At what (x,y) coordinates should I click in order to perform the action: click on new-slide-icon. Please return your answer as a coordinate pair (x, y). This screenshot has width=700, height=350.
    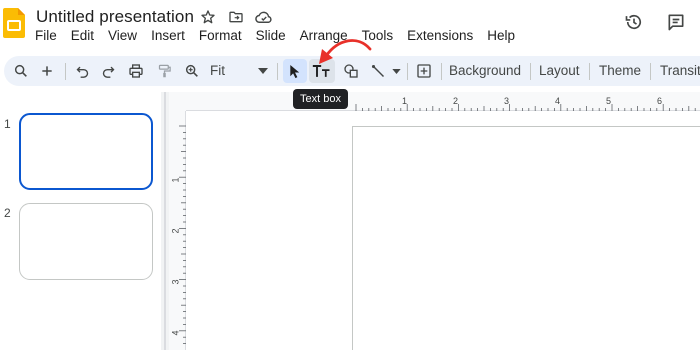
    Looking at the image, I should click on (47, 71).